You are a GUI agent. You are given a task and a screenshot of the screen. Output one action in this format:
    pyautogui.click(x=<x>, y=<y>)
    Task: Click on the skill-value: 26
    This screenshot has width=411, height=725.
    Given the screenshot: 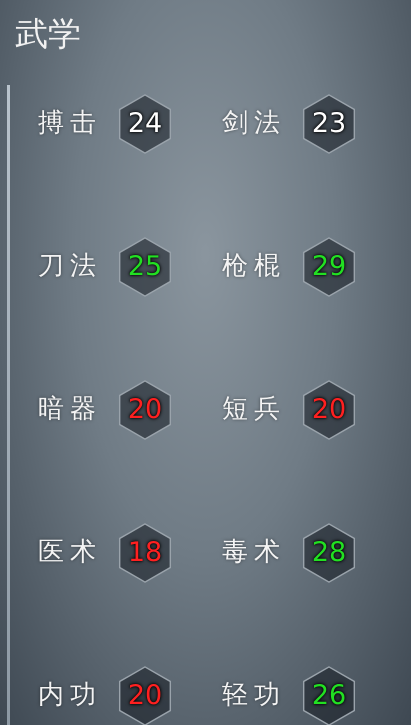 What is the action you would take?
    pyautogui.click(x=329, y=696)
    